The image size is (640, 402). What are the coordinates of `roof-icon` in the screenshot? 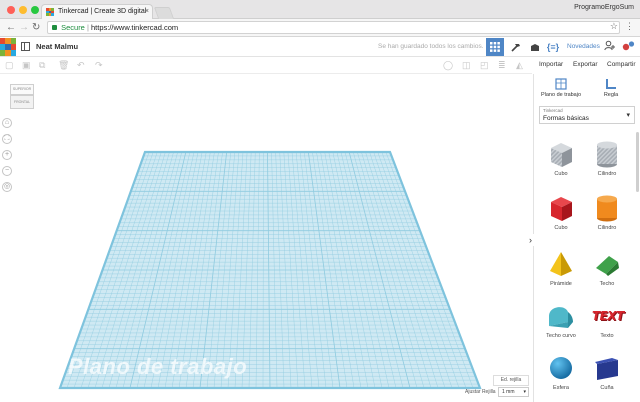 It's located at (607, 264).